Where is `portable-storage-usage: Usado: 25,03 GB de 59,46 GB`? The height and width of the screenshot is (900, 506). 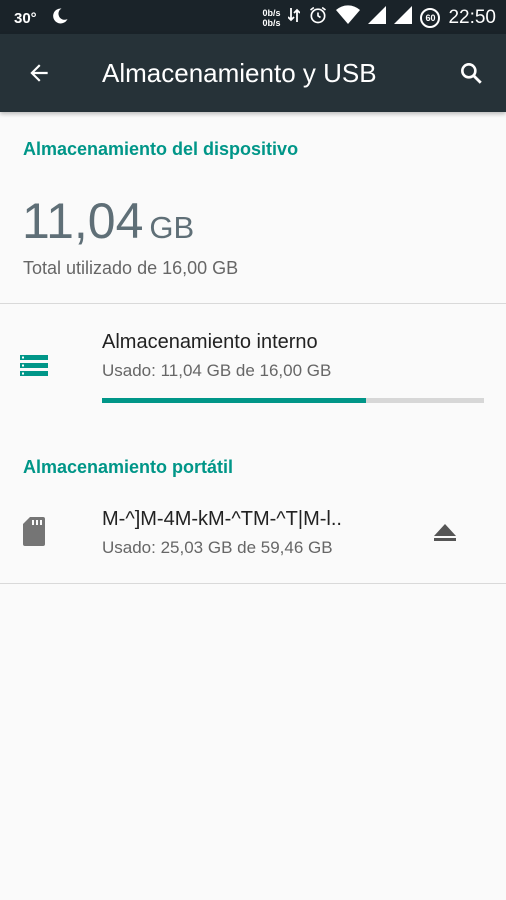
portable-storage-usage: Usado: 25,03 GB de 59,46 GB is located at coordinates (217, 547).